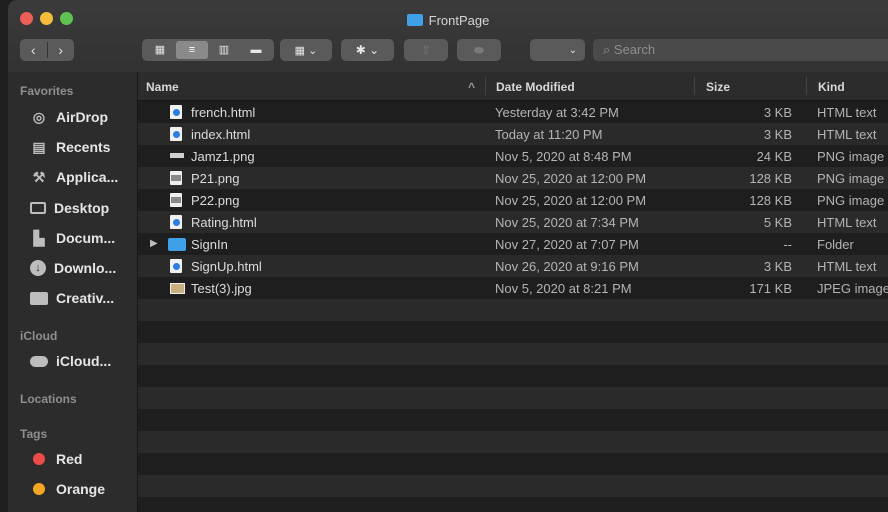  Describe the element at coordinates (563, 156) in the screenshot. I see `file-date: Nov 5, 2020 at 8:48 PM` at that location.